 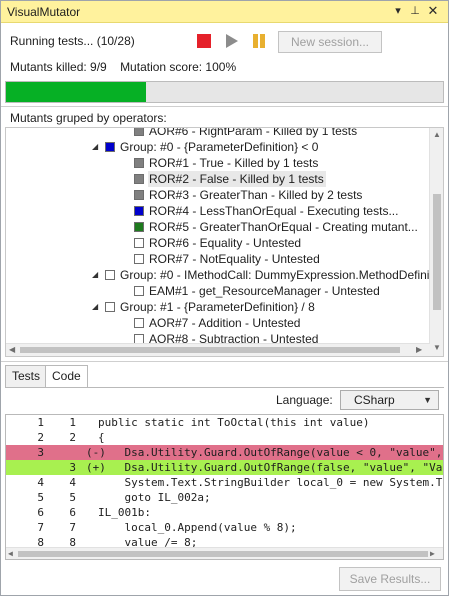 I want to click on tree-item-label: ROR#7 - NotEquality - Untested, so click(x=234, y=259).